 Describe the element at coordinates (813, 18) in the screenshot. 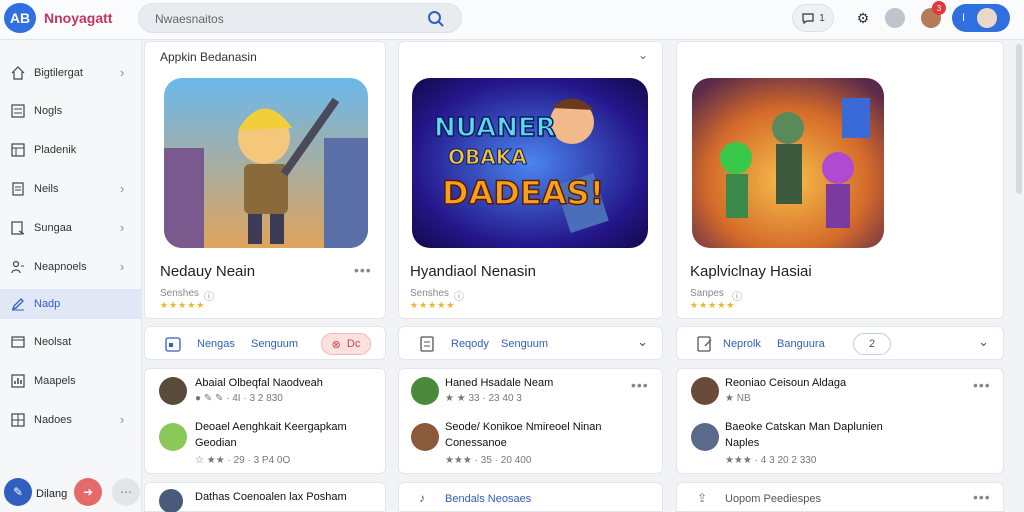

I see `notifications-button: 1` at that location.